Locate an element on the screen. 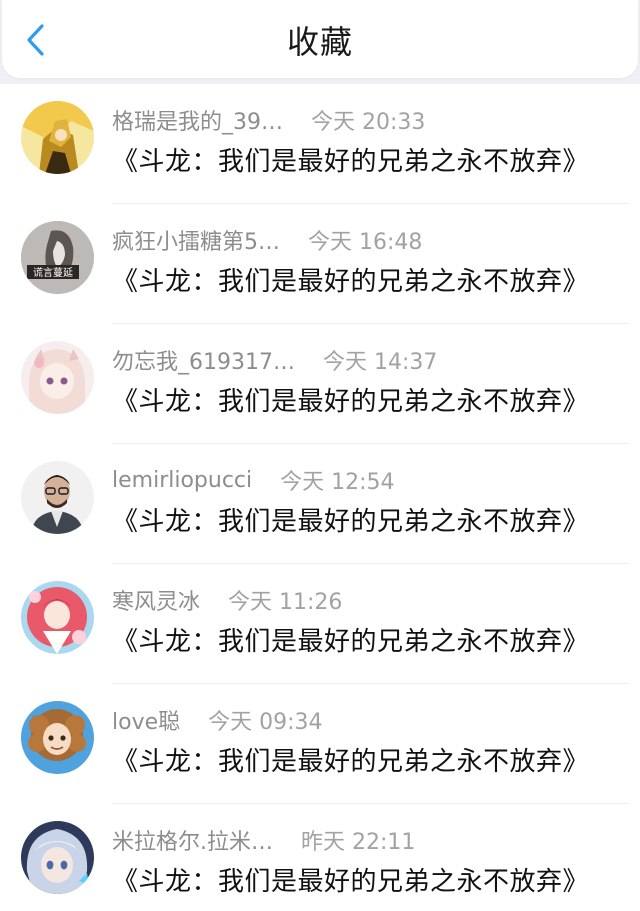  username: lemirliopucci is located at coordinates (182, 480).